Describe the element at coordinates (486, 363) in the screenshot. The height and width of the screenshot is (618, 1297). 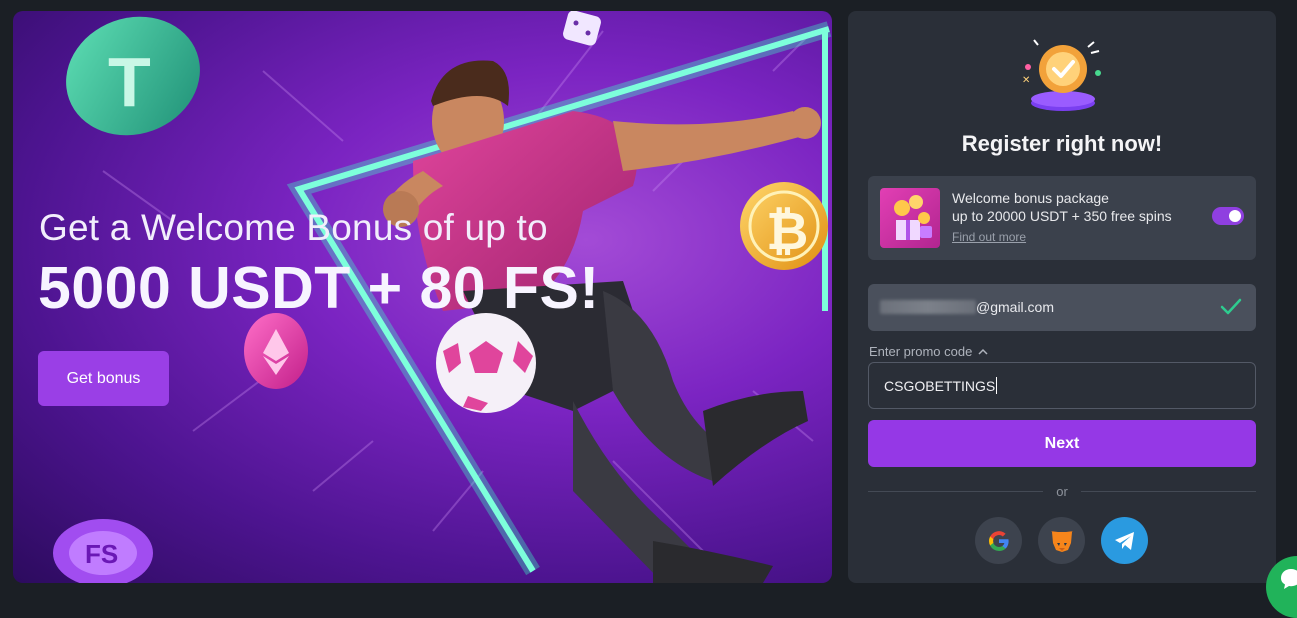
I see `soccer-ball-icon` at that location.